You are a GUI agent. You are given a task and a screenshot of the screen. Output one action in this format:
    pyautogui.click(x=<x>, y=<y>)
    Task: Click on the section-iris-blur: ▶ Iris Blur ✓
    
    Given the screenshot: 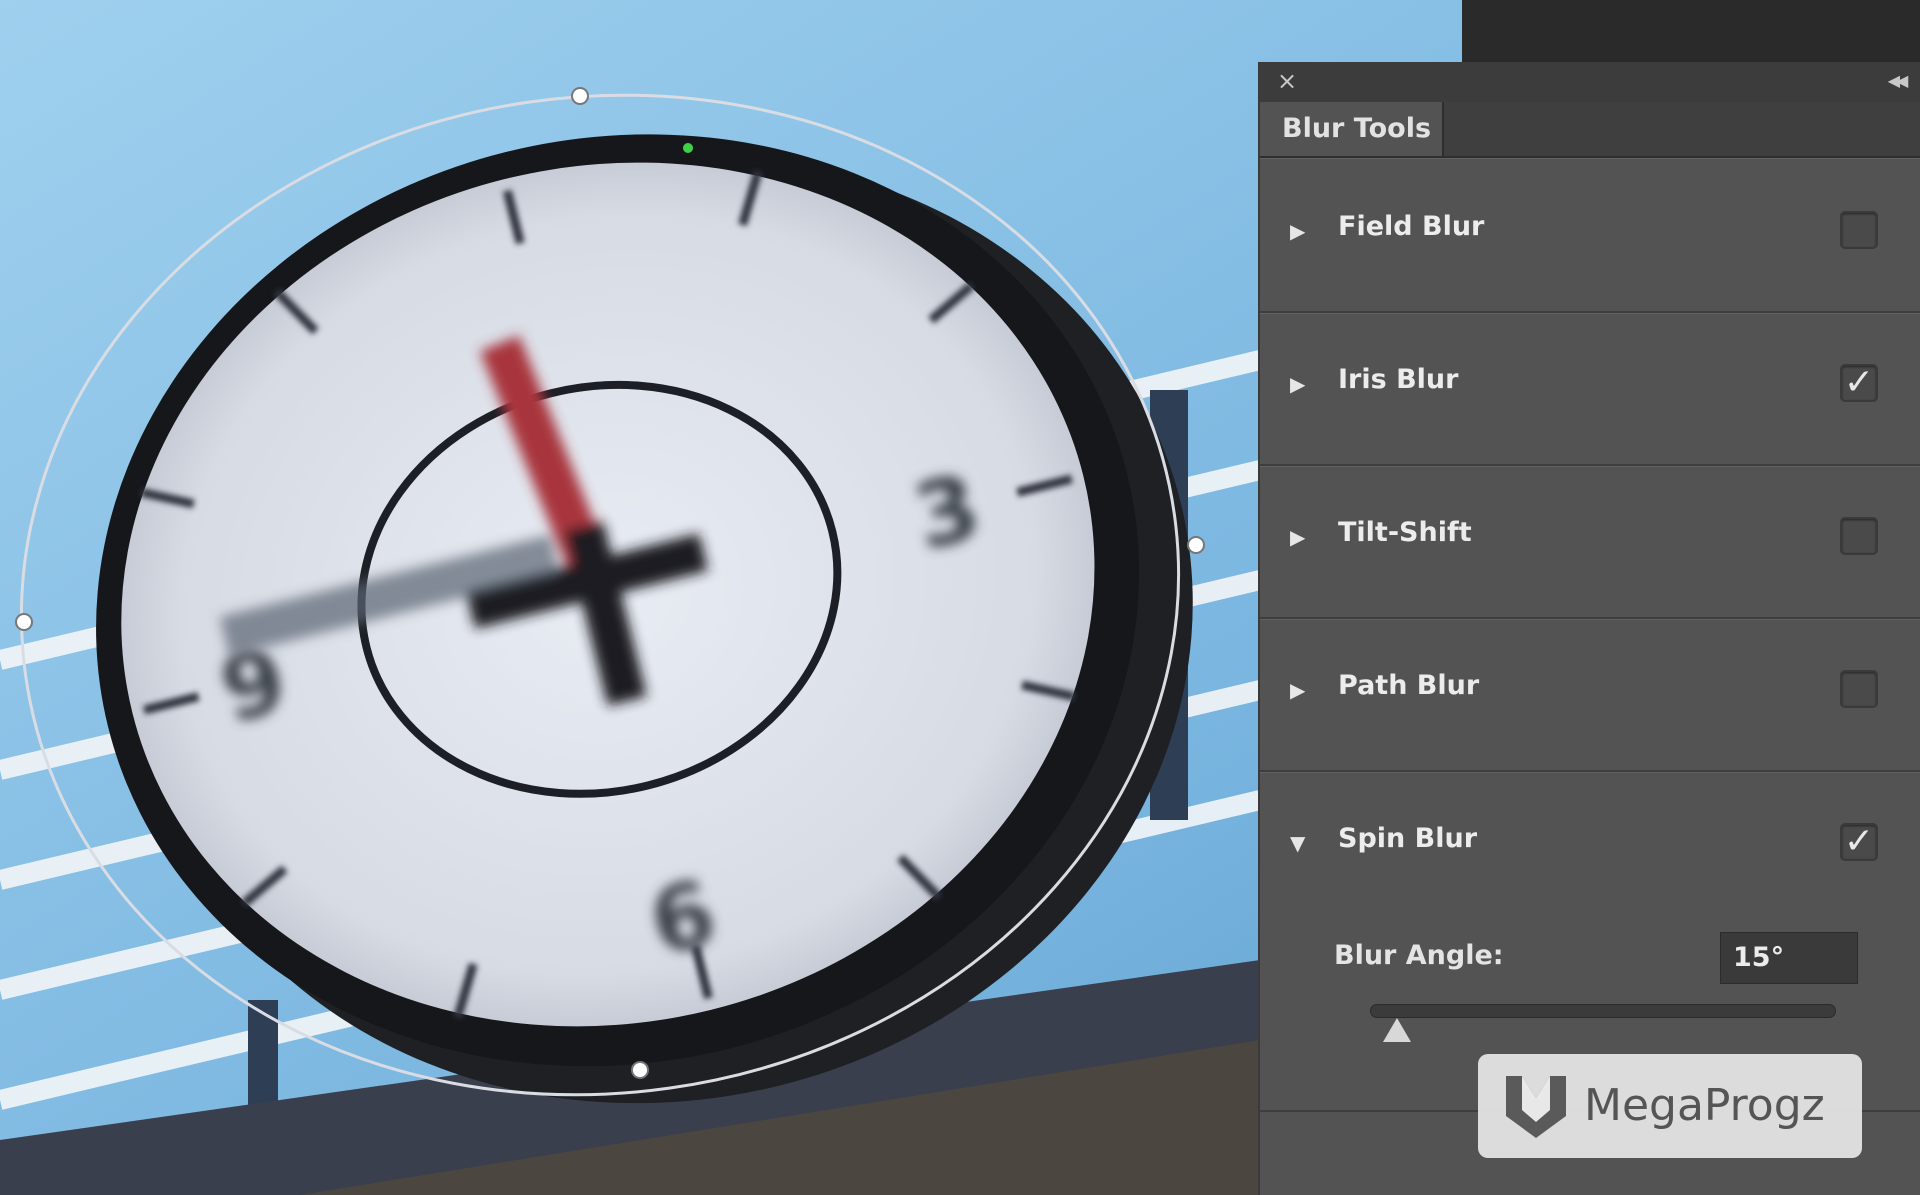 What is the action you would take?
    pyautogui.click(x=1590, y=389)
    